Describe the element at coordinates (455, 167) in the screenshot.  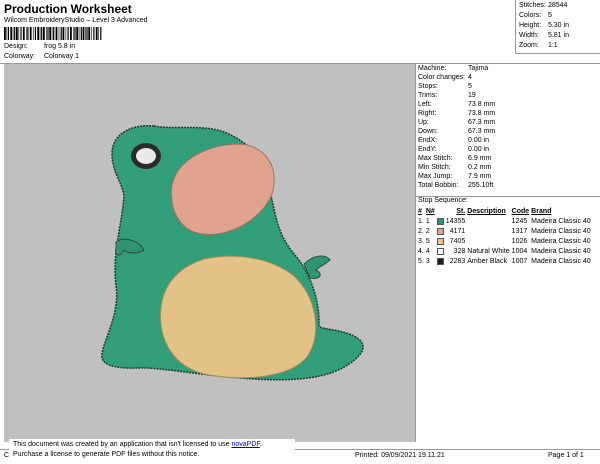
I see `info-min-stitch: Min Stitch: 0.2 mm` at that location.